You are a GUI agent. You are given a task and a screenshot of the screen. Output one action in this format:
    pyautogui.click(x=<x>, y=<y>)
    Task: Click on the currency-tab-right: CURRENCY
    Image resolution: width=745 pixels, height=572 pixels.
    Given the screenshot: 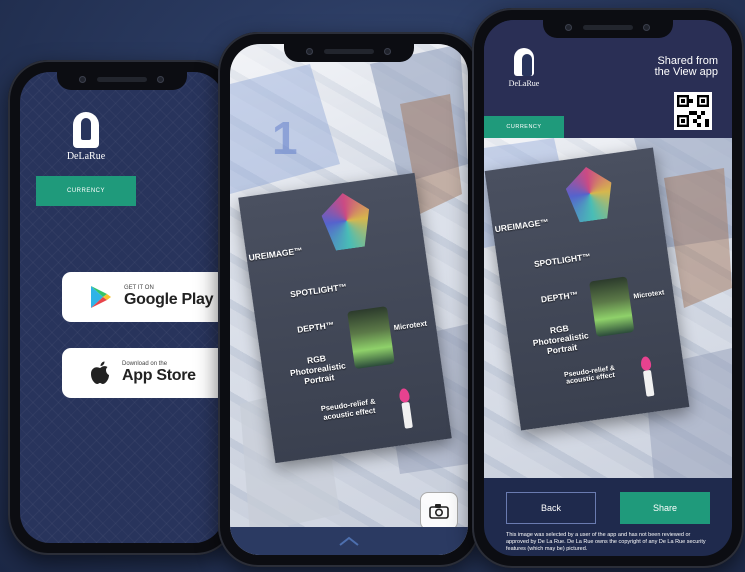 What is the action you would take?
    pyautogui.click(x=524, y=127)
    